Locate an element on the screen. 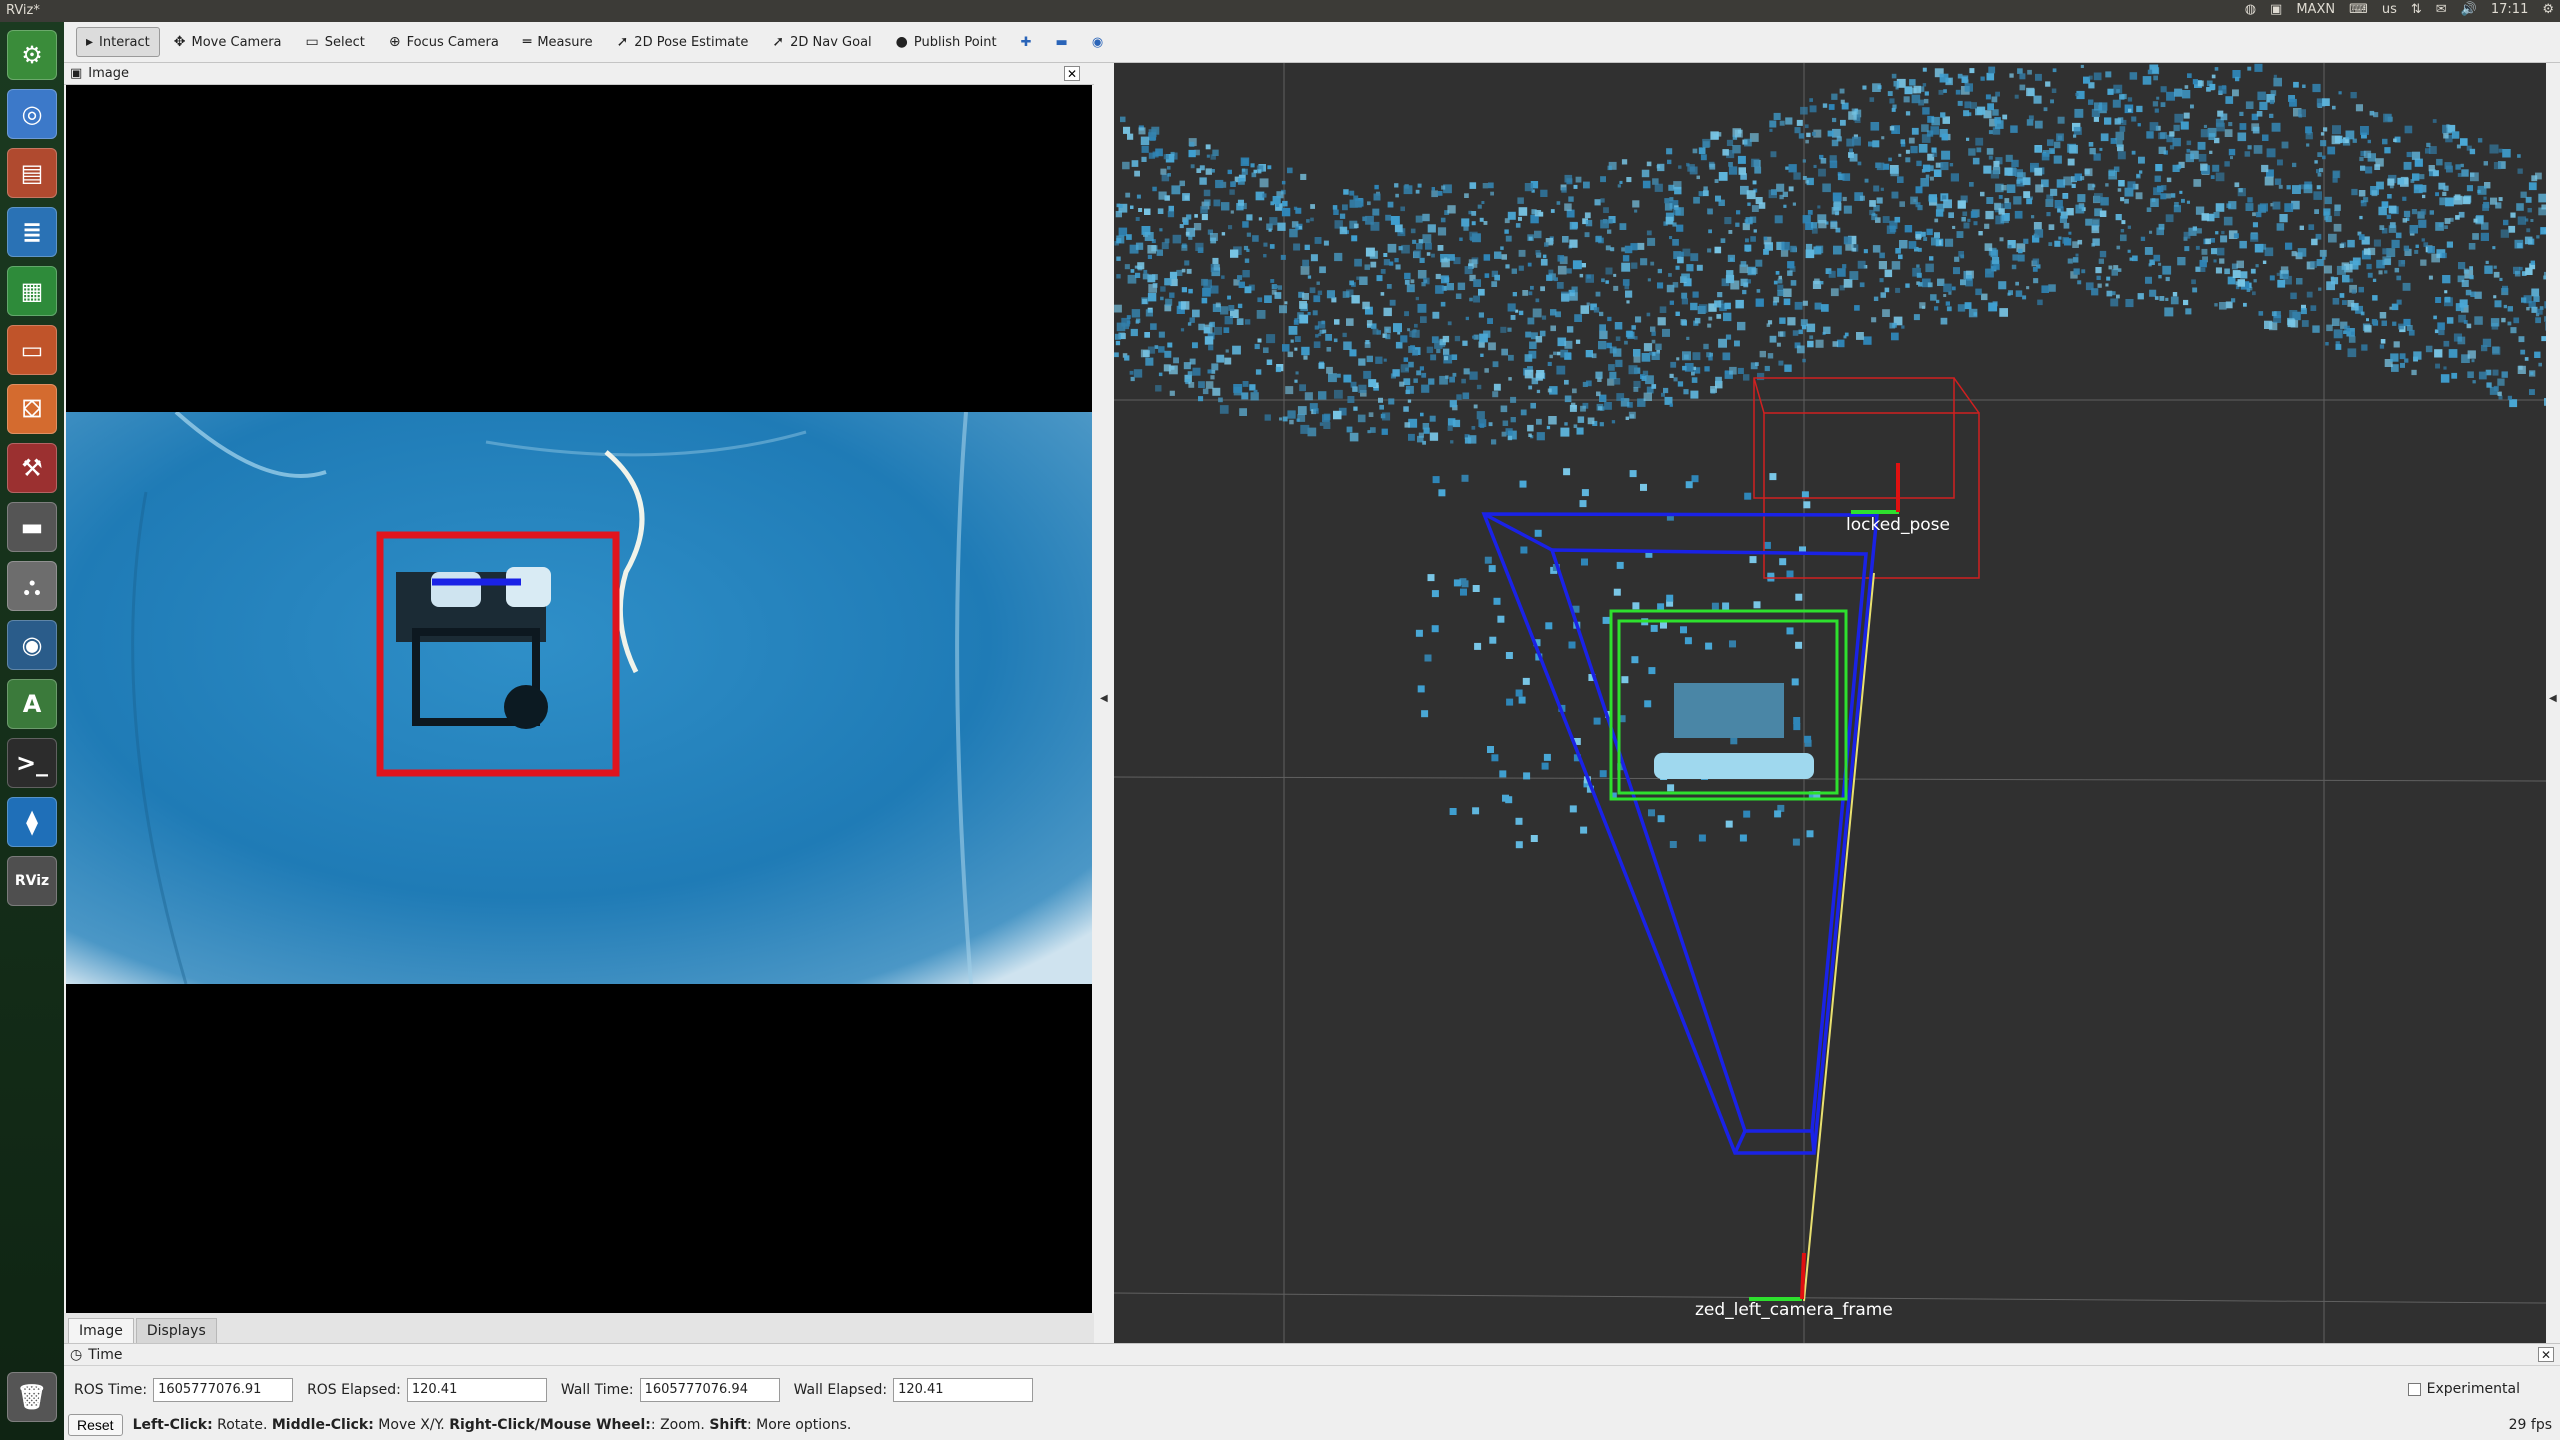 The image size is (2560, 1440). impress-icon: ▭ is located at coordinates (32, 350).